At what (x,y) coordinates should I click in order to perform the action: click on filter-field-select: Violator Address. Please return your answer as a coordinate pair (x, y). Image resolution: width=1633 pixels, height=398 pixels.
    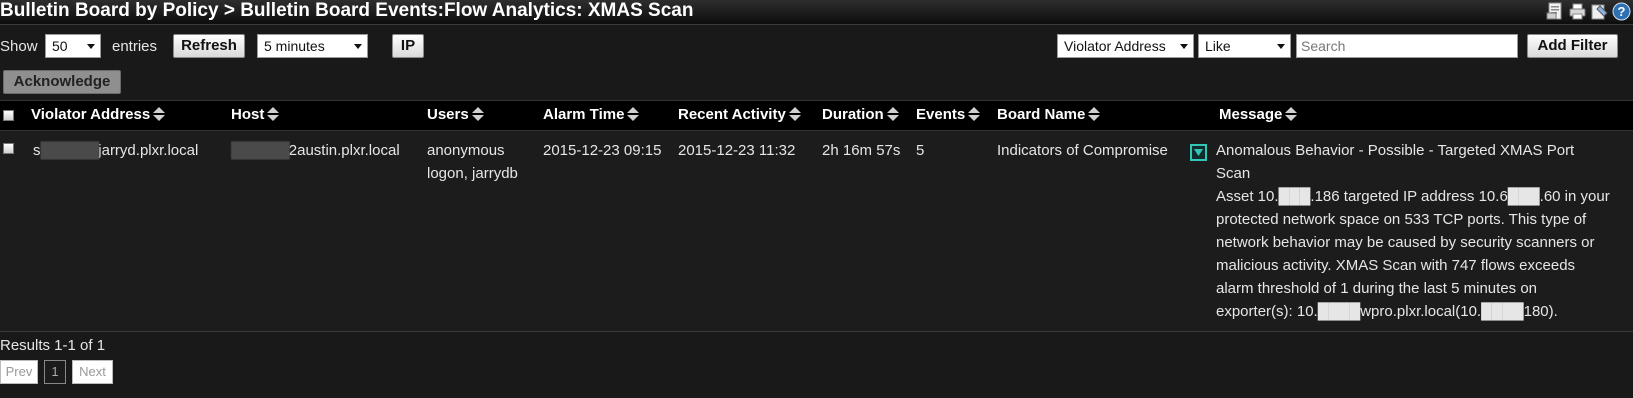
    Looking at the image, I should click on (1125, 46).